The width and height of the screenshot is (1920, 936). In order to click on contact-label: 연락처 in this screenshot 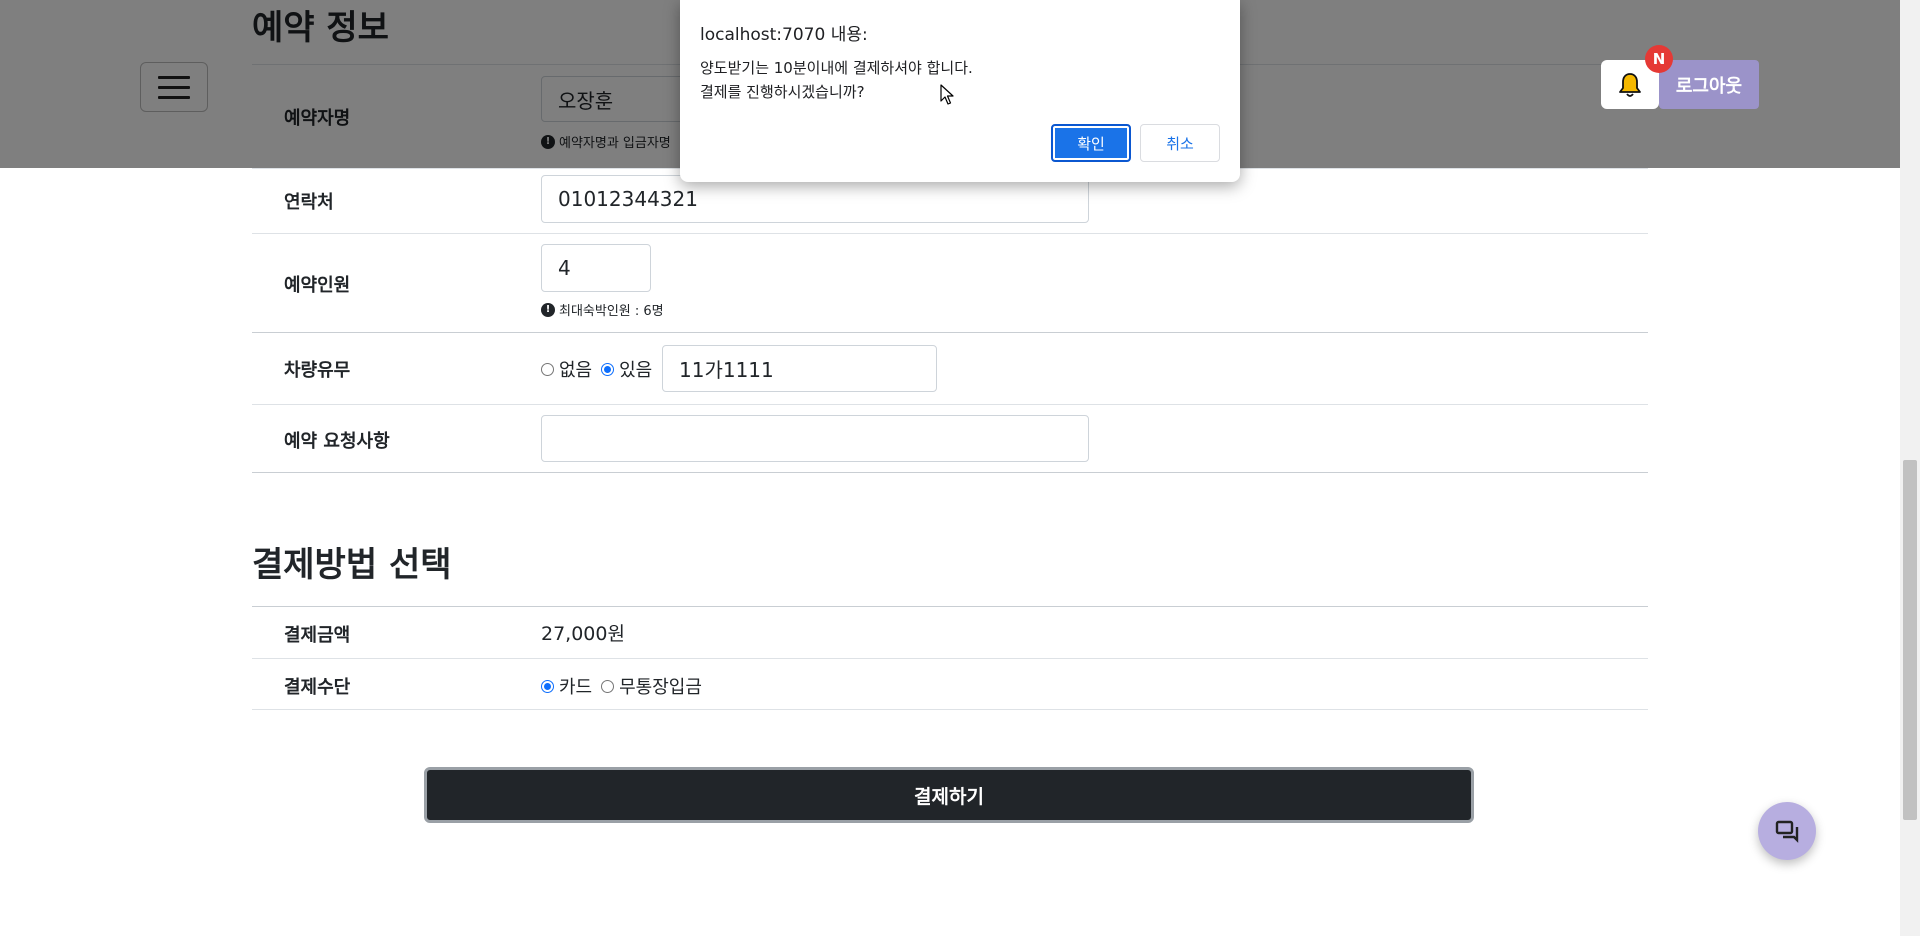, I will do `click(309, 202)`.